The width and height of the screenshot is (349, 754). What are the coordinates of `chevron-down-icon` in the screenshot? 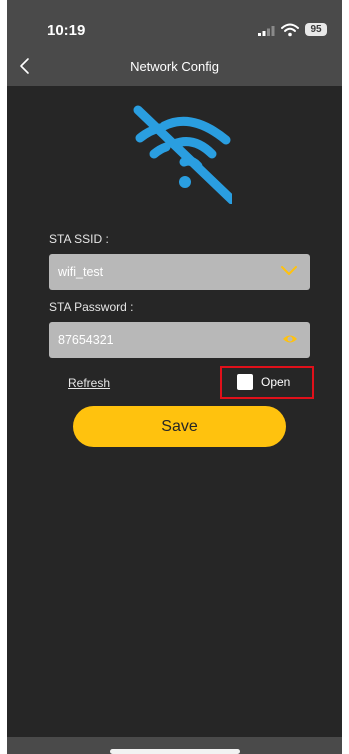 It's located at (289, 271).